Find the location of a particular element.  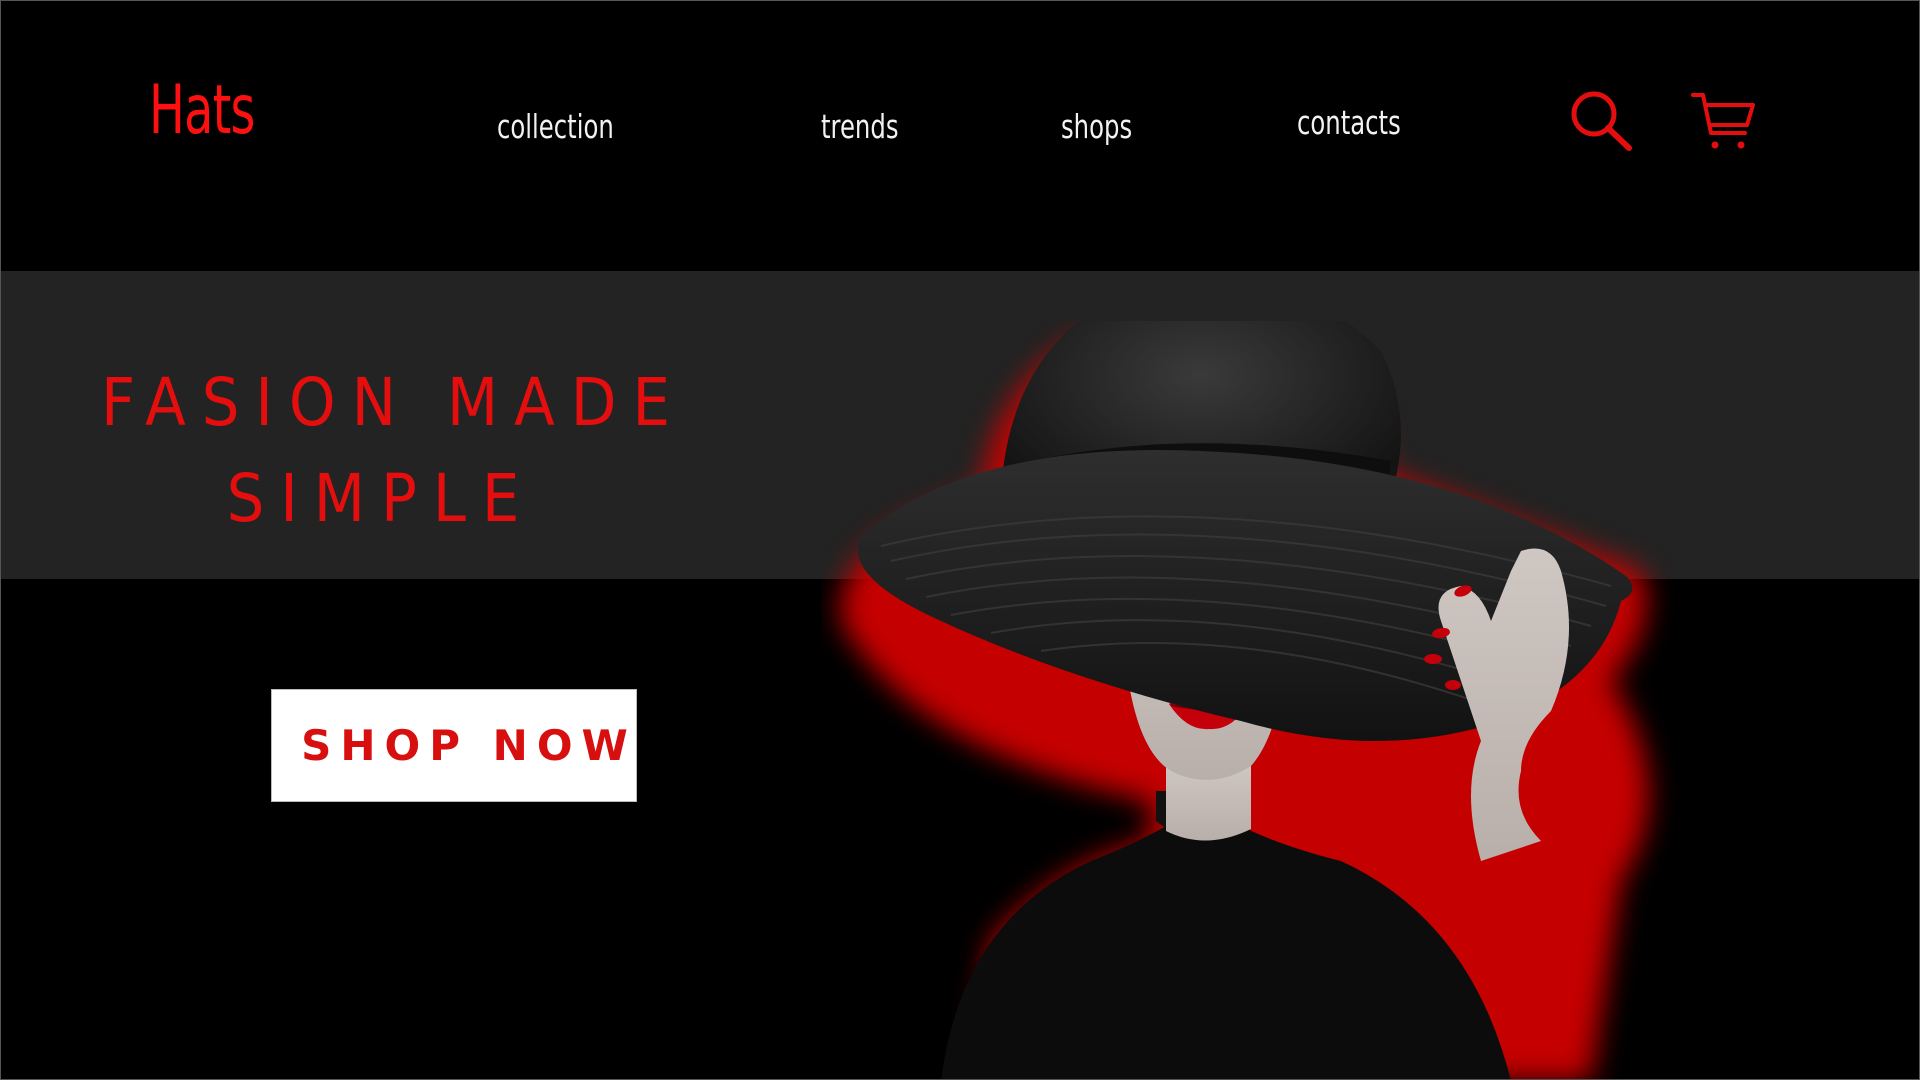

shop-now-button: SHOP NOW is located at coordinates (454, 745).